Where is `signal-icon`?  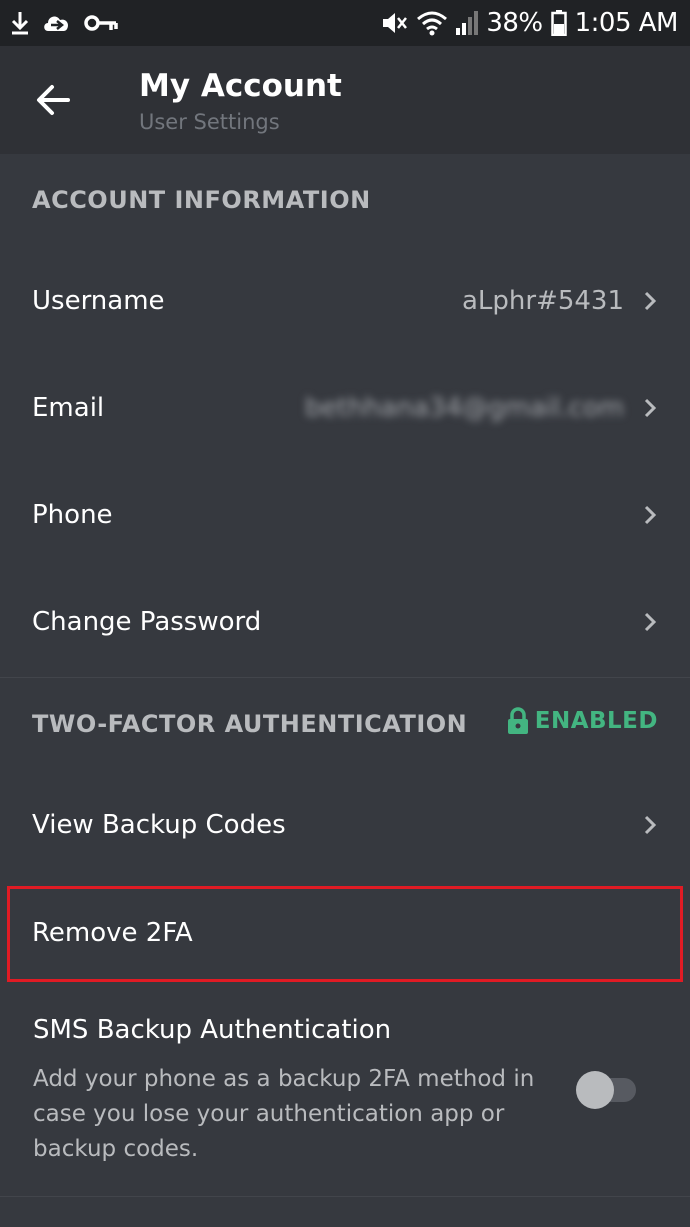
signal-icon is located at coordinates (467, 23).